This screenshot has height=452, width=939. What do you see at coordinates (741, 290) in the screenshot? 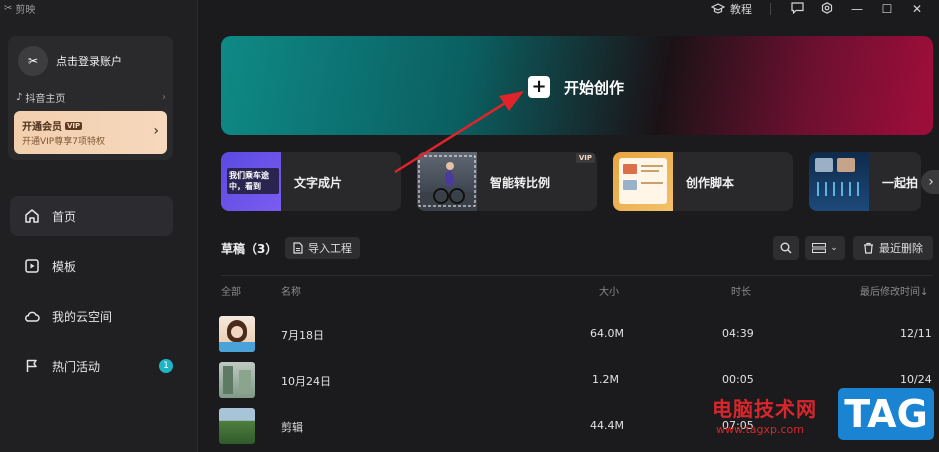
I see `column-duration: 时长` at bounding box center [741, 290].